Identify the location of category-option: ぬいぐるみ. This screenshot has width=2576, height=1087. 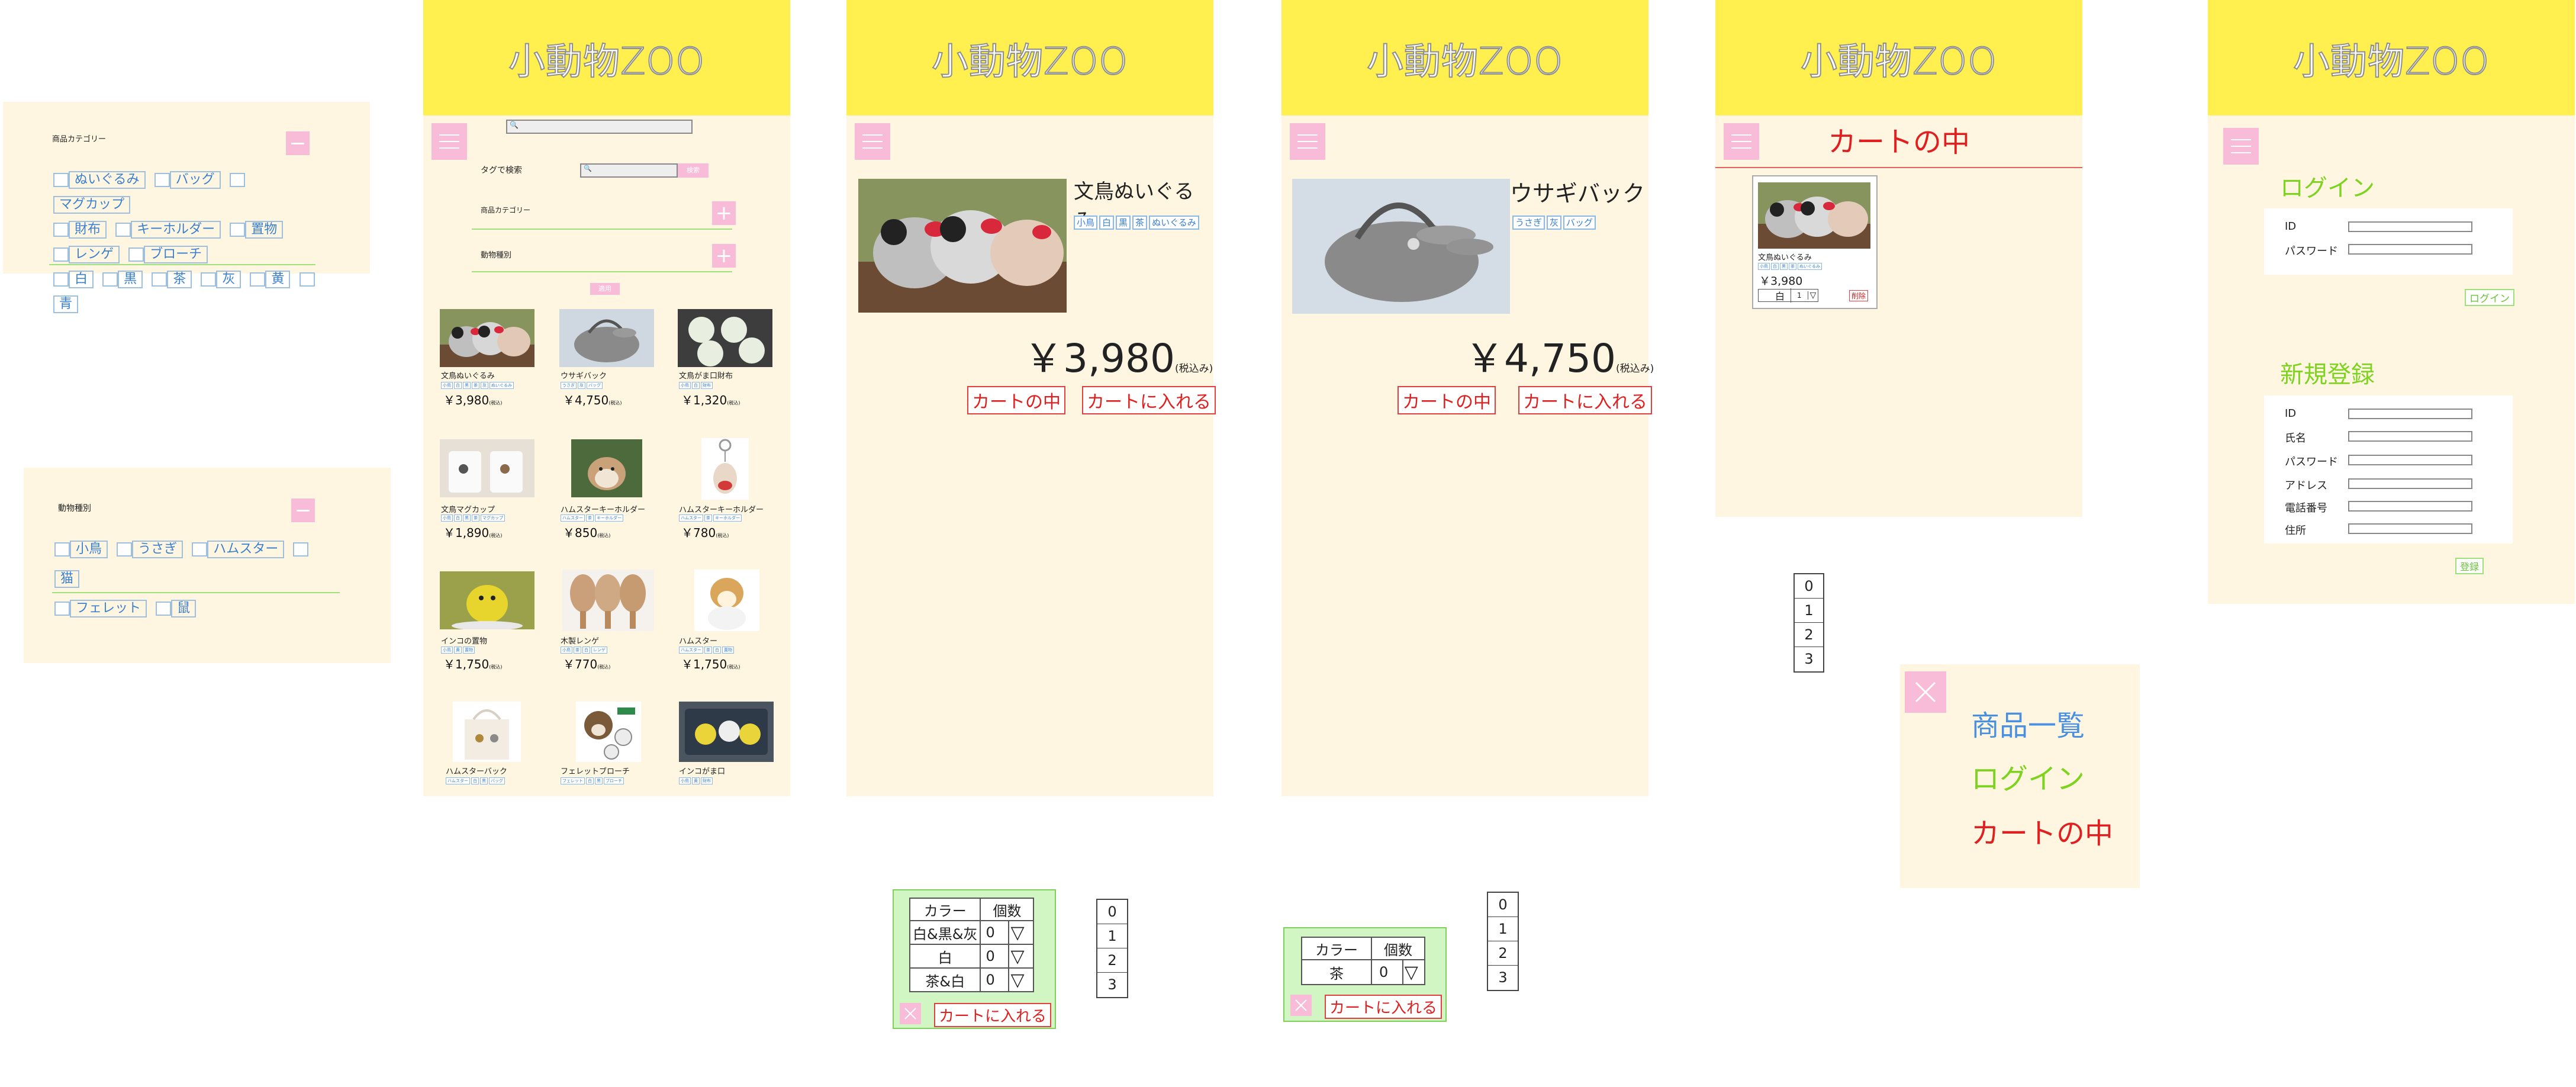
(107, 180).